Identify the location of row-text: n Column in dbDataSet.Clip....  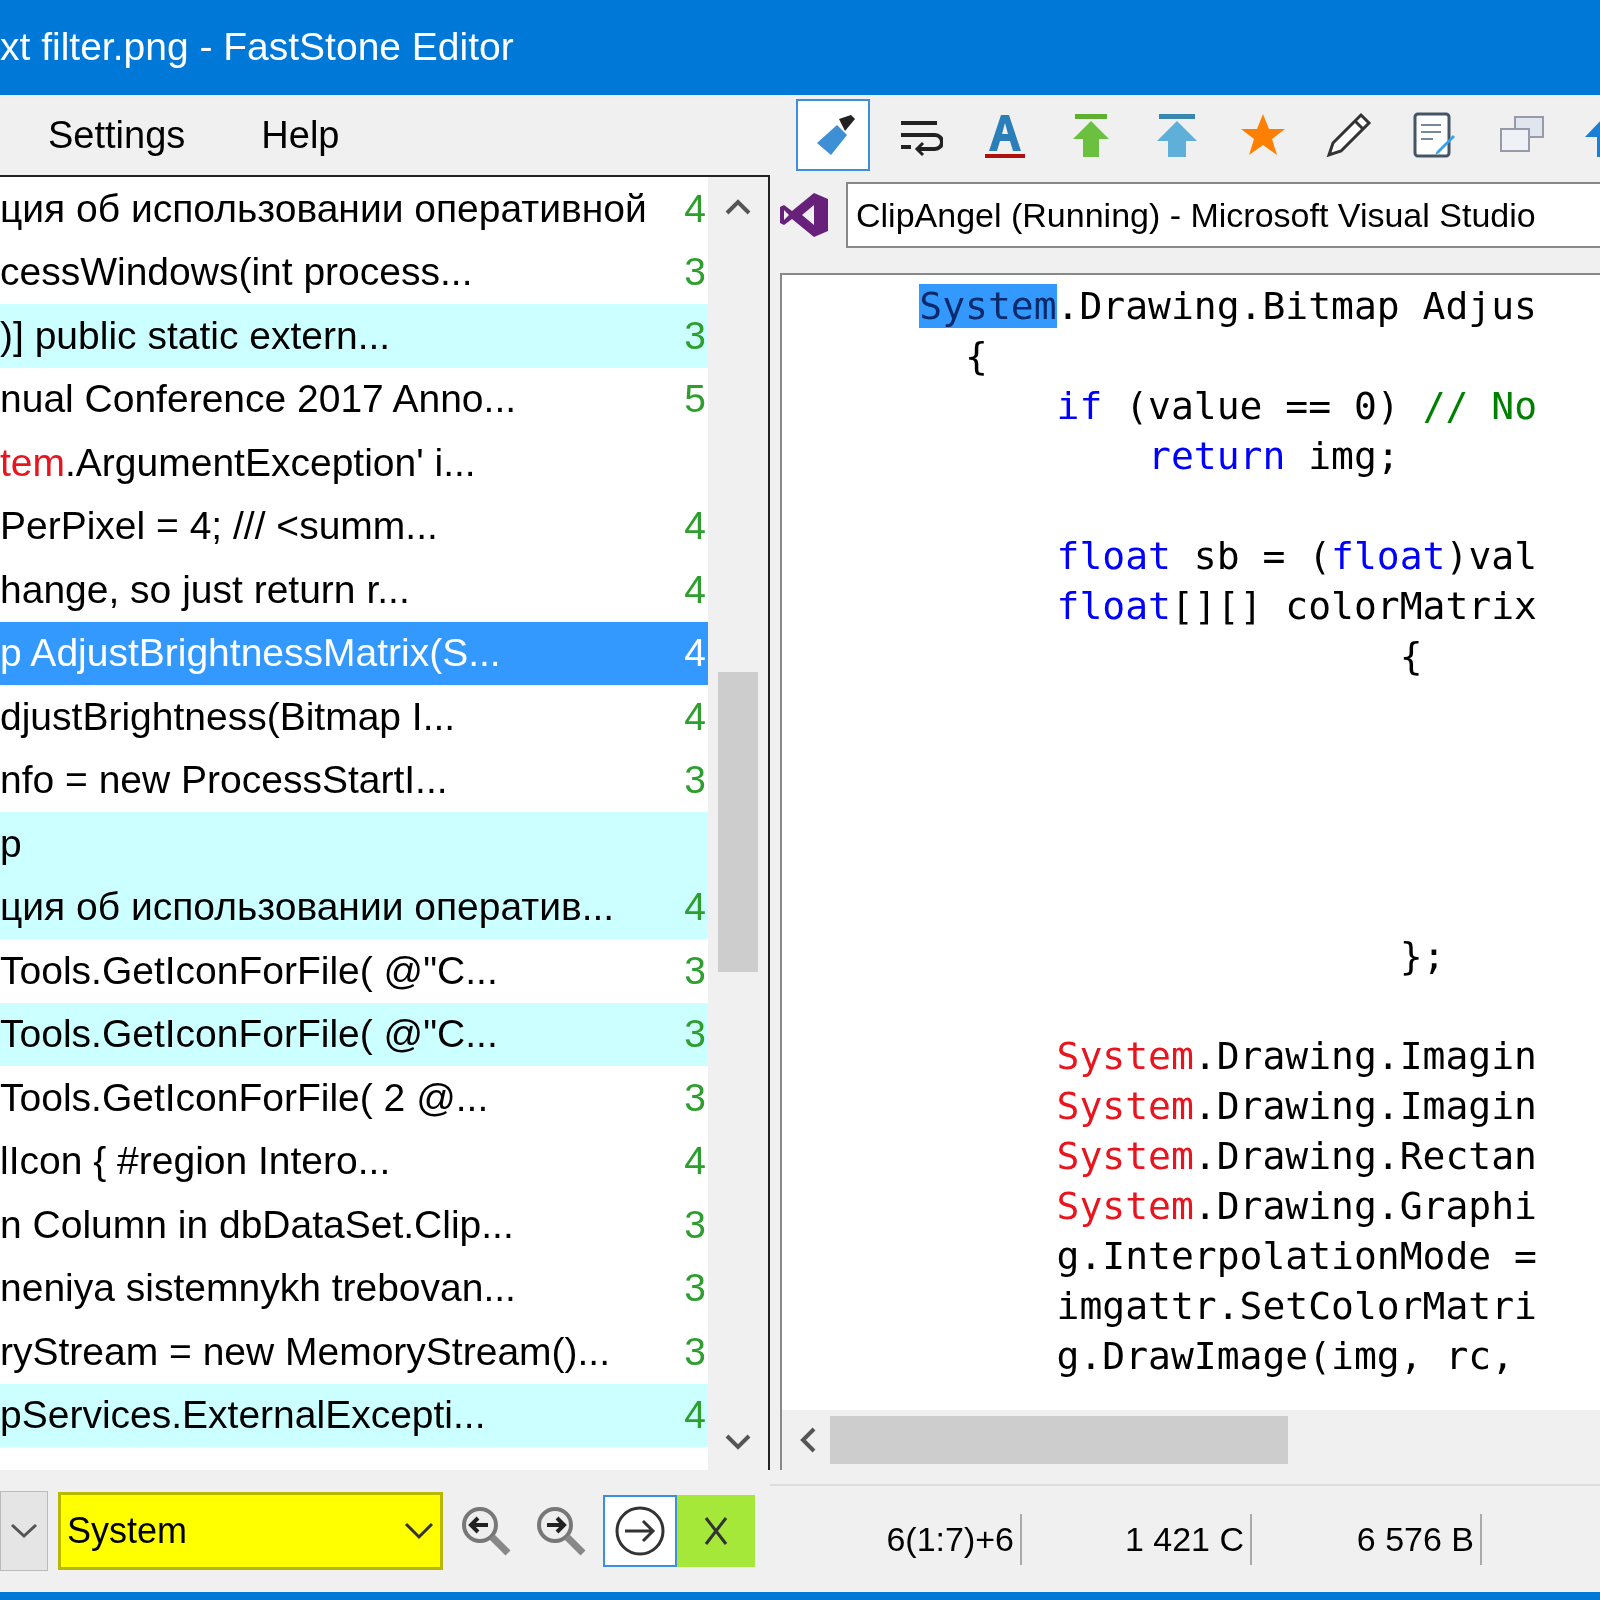
(257, 1224).